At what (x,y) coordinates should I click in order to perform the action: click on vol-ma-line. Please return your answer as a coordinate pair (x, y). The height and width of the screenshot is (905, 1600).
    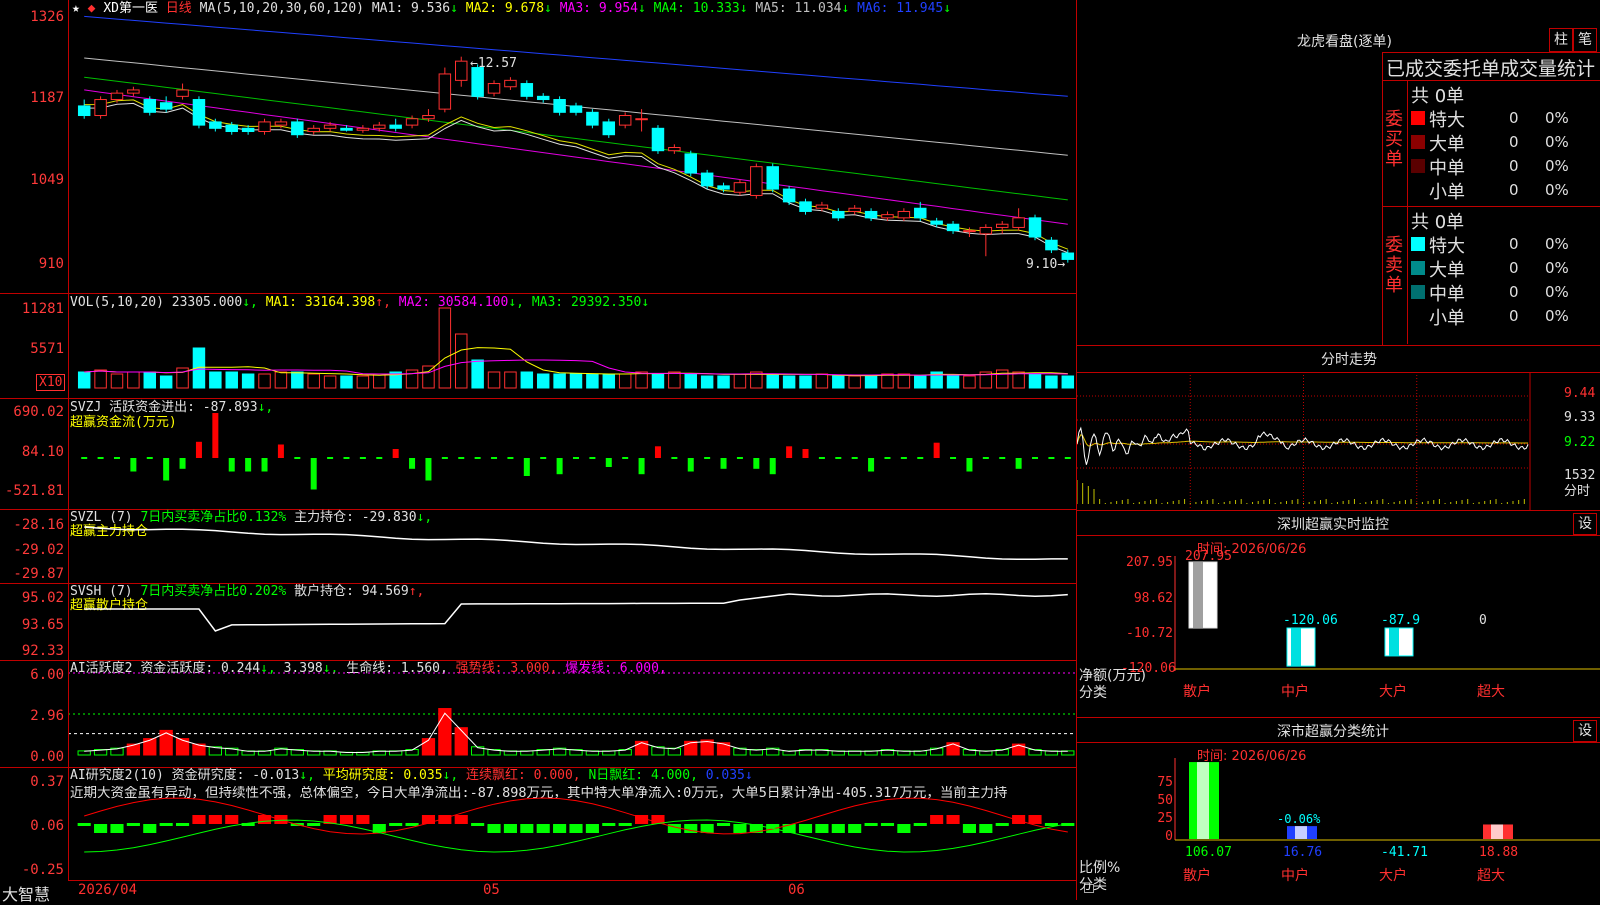
    Looking at the image, I should click on (576, 362).